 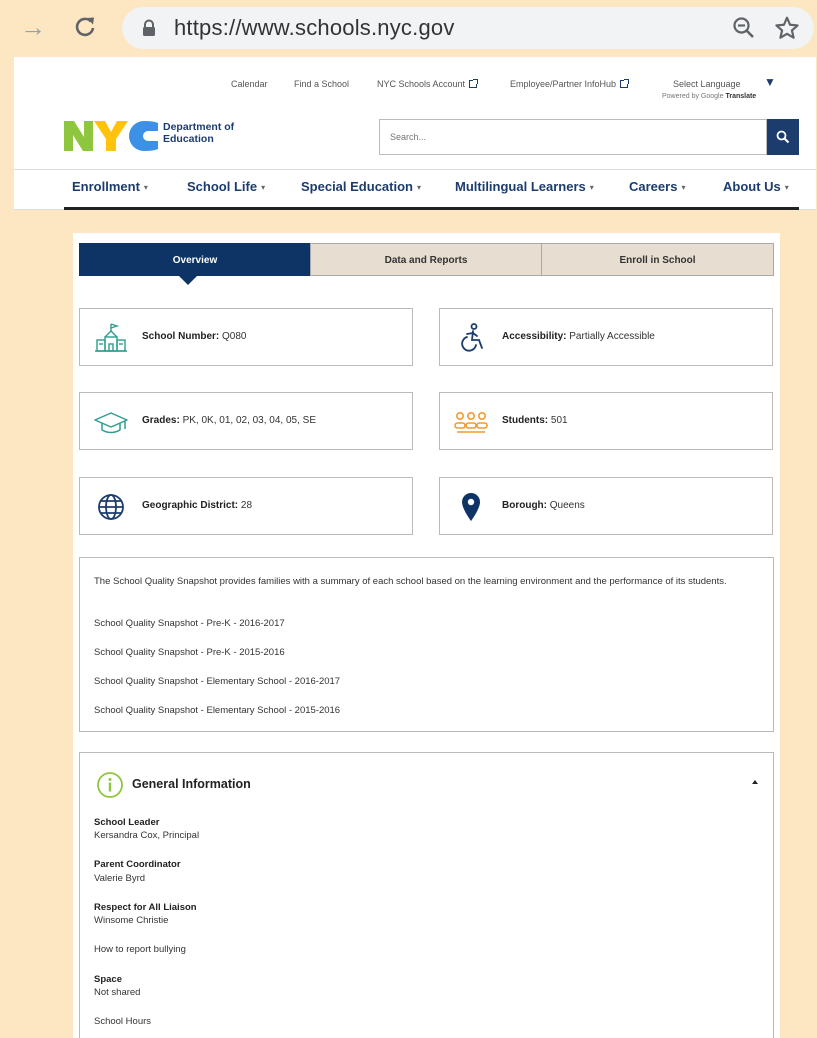 I want to click on util-link-infohub: Employee/Partner InfoHub, so click(x=570, y=84).